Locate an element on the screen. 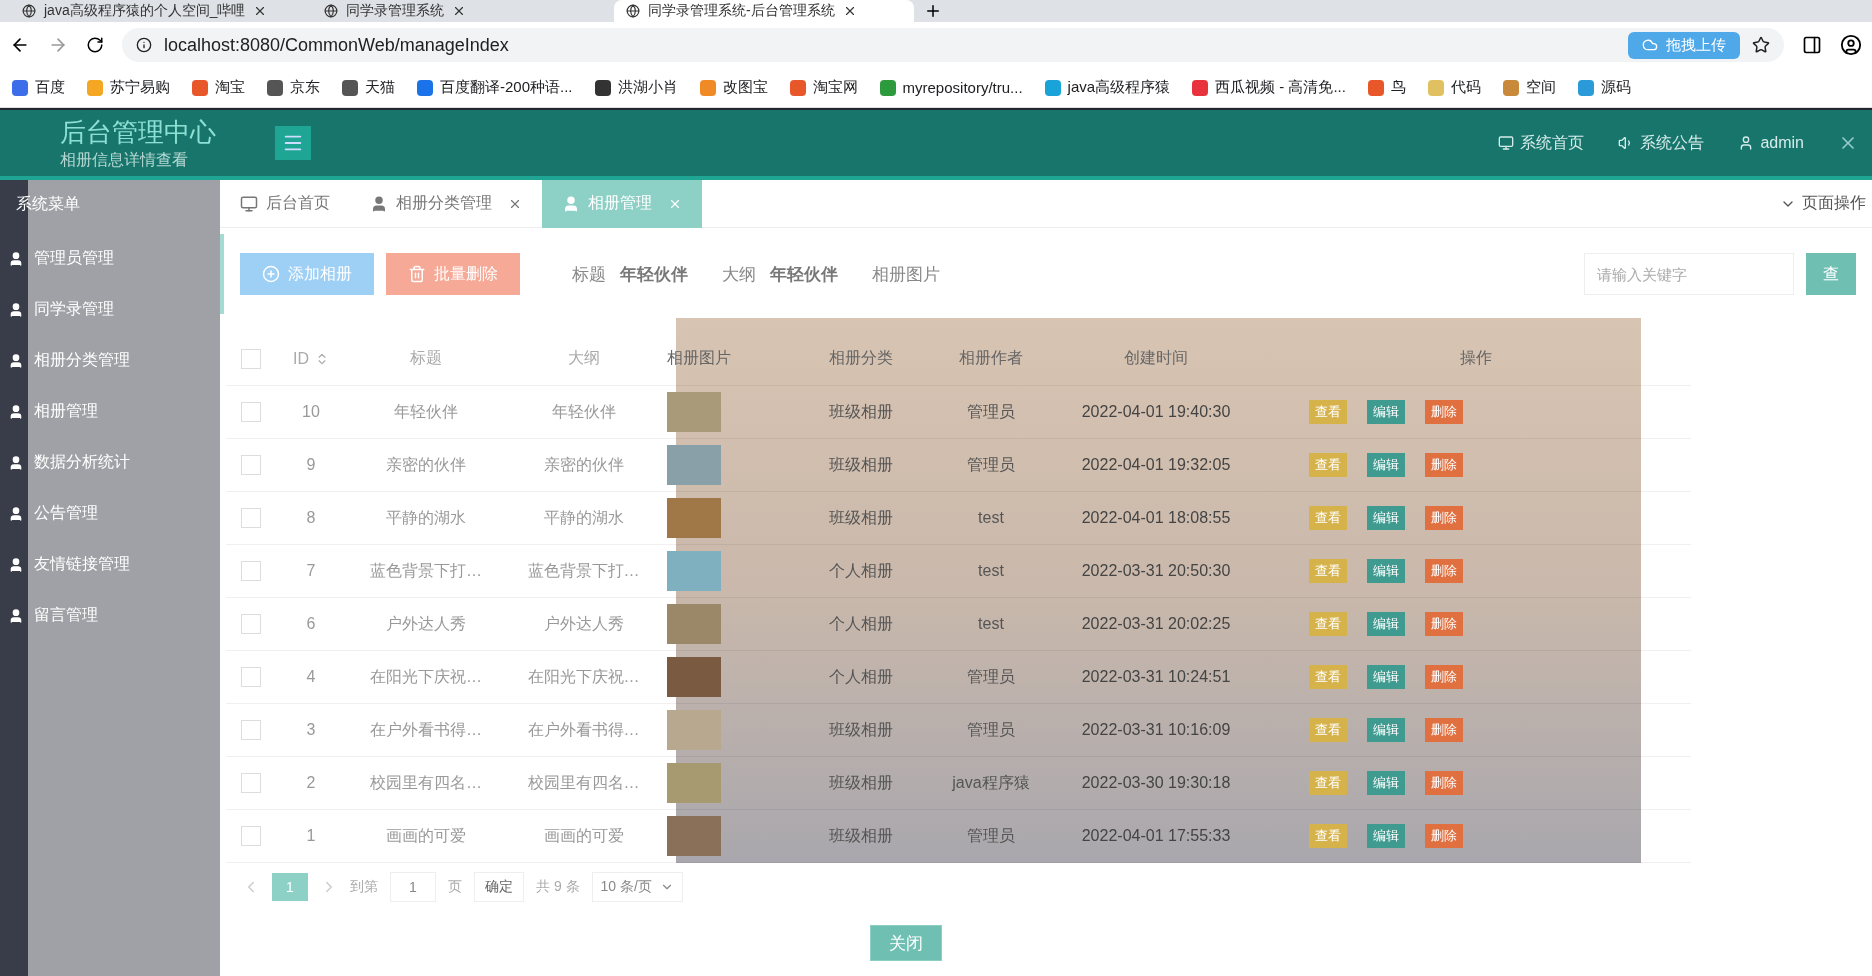 This screenshot has height=976, width=1872. bookmark-item: 空间 is located at coordinates (1529, 87).